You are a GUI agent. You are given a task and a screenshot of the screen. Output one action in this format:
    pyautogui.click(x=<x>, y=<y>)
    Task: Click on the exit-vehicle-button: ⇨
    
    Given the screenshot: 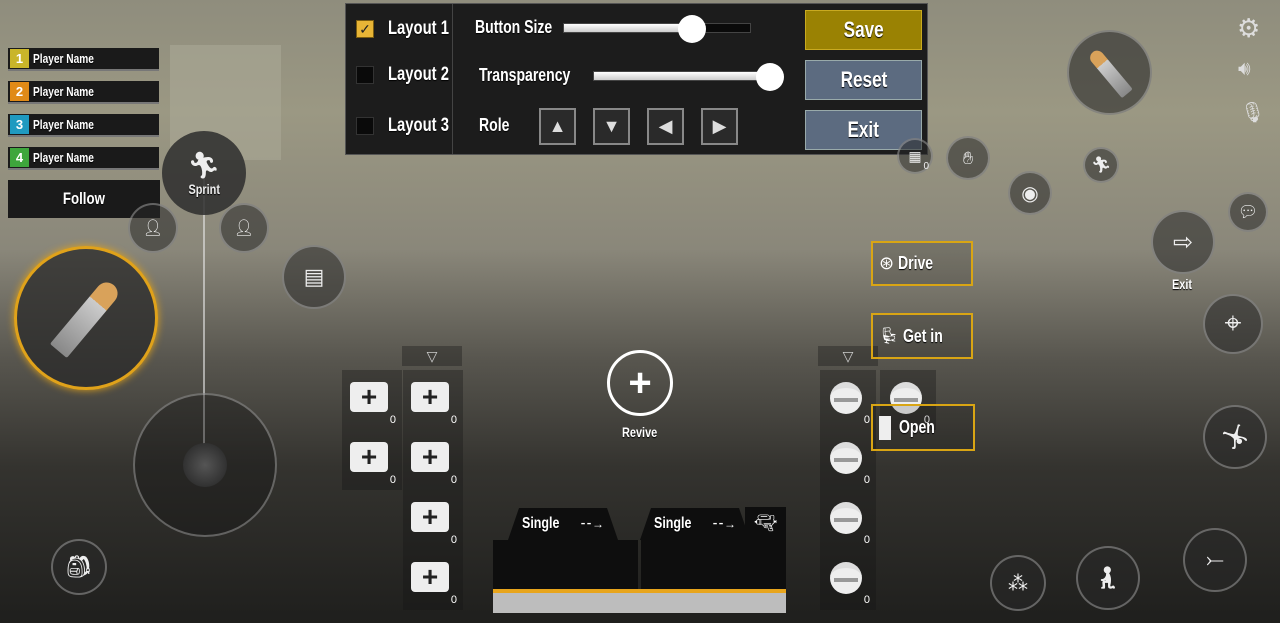 What is the action you would take?
    pyautogui.click(x=1183, y=242)
    